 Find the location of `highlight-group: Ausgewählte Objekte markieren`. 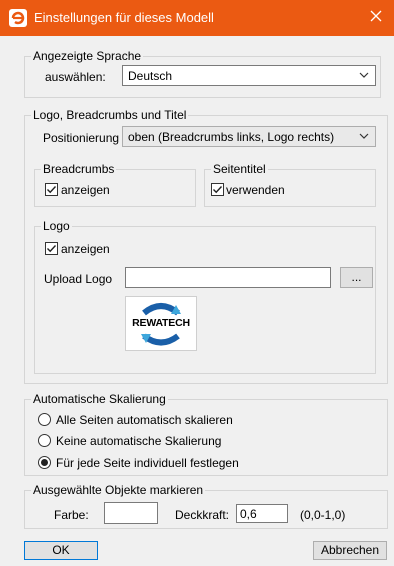

highlight-group: Ausgewählte Objekte markieren is located at coordinates (206, 506).